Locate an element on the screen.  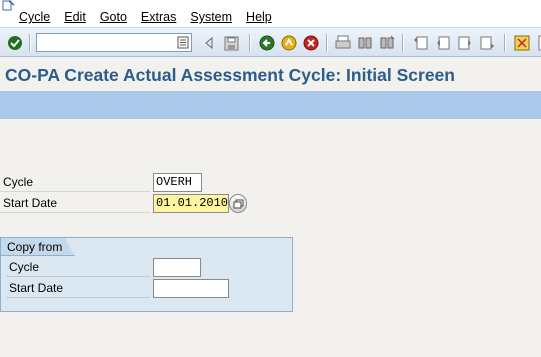
menu-cycle: Cycle is located at coordinates (34, 17).